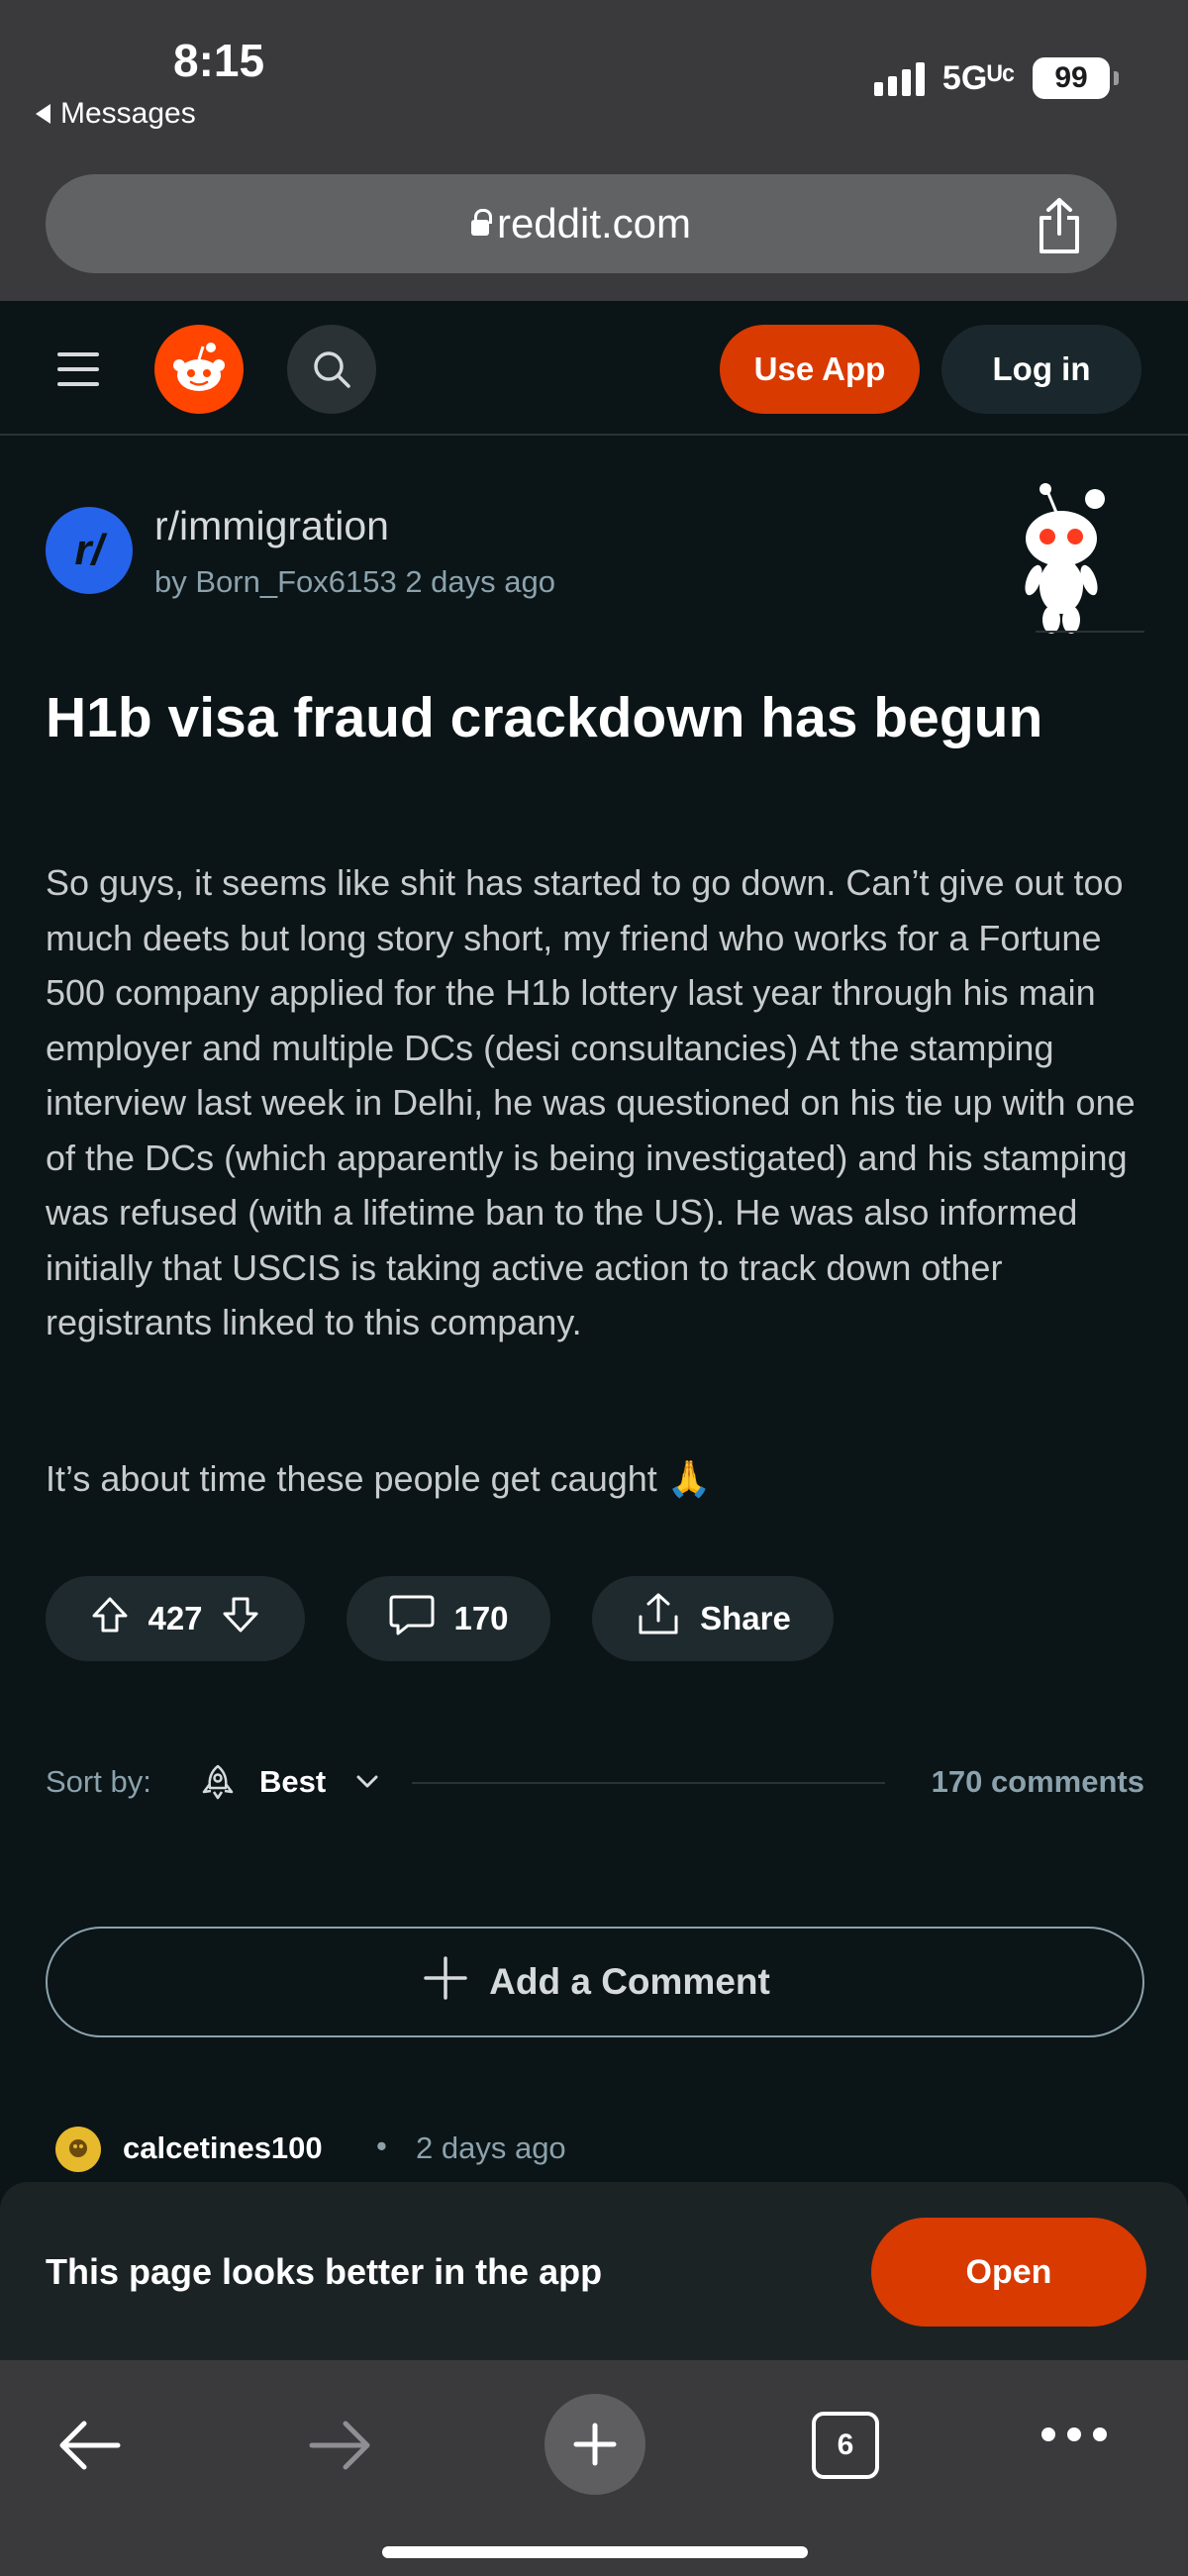 This screenshot has height=2576, width=1188. I want to click on more-options-icon, so click(1074, 2434).